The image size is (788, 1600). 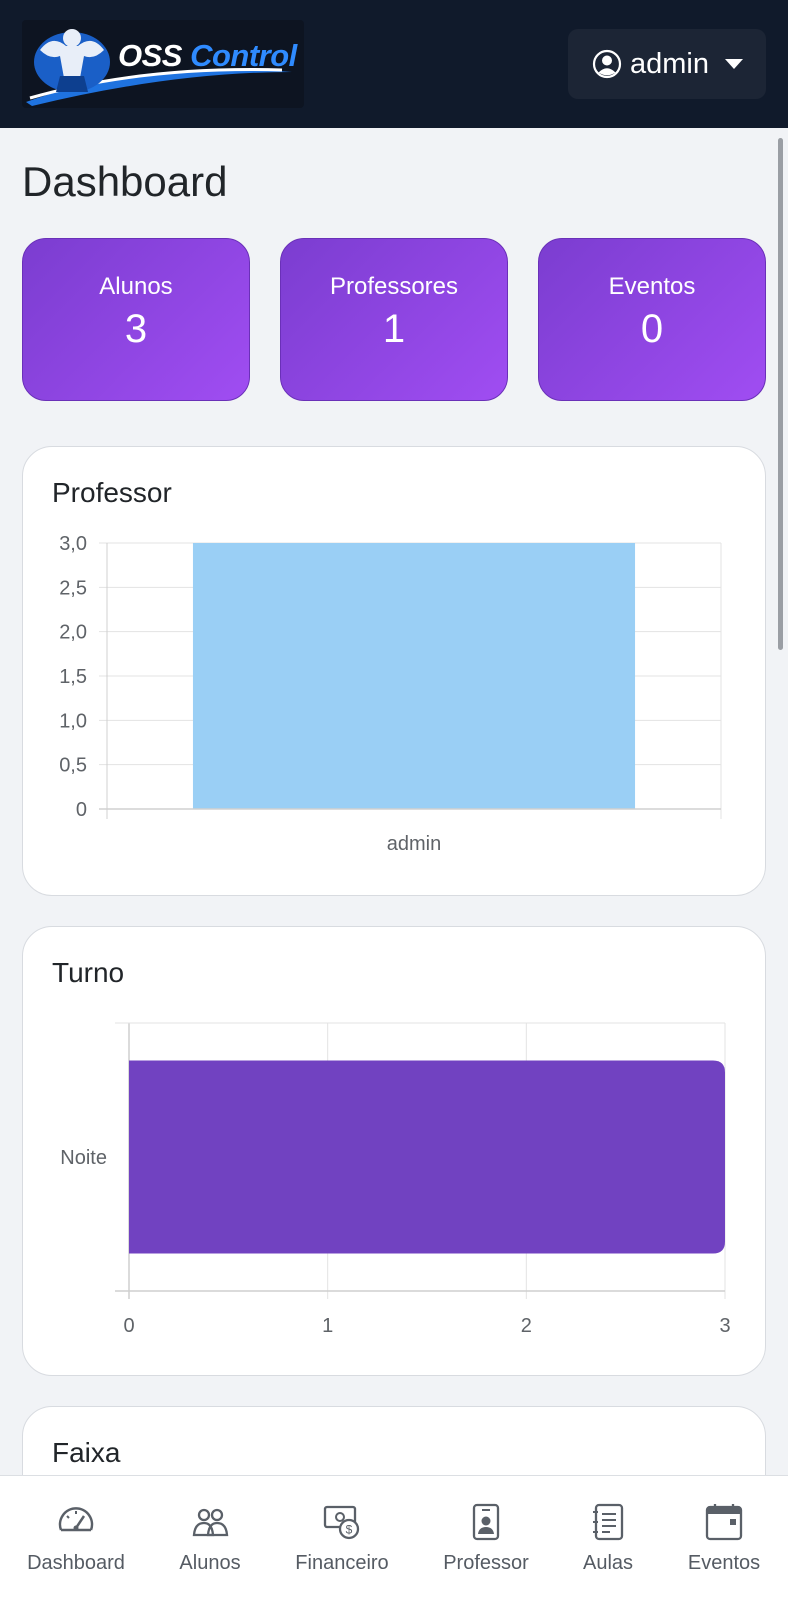 I want to click on y-tick-label: 2,5, so click(x=73, y=588).